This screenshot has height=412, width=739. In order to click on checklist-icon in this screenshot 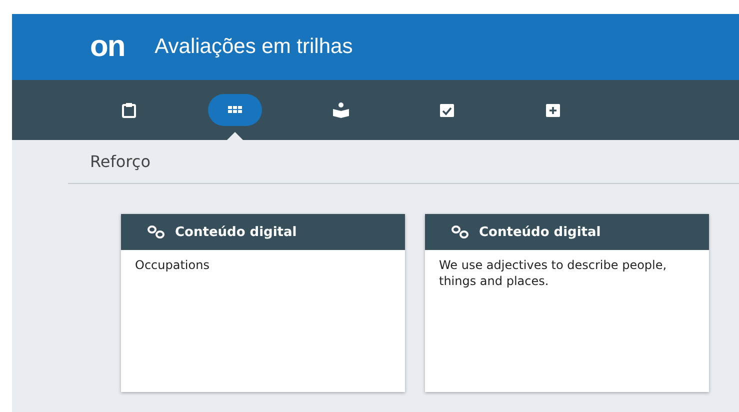, I will do `click(447, 110)`.